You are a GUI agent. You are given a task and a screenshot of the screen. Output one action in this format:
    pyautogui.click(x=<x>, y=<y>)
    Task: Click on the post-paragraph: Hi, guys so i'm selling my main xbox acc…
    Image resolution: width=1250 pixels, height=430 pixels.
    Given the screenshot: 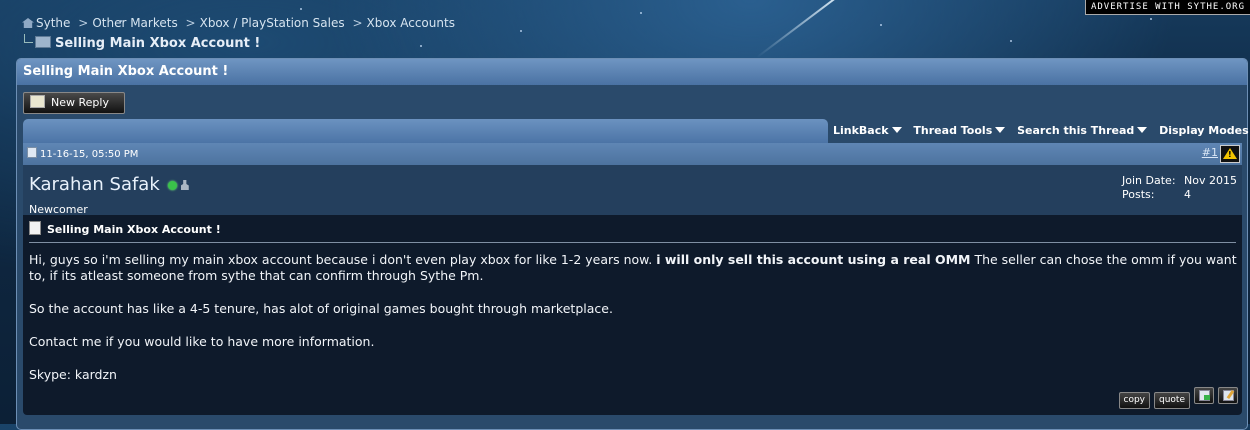 What is the action you would take?
    pyautogui.click(x=633, y=267)
    